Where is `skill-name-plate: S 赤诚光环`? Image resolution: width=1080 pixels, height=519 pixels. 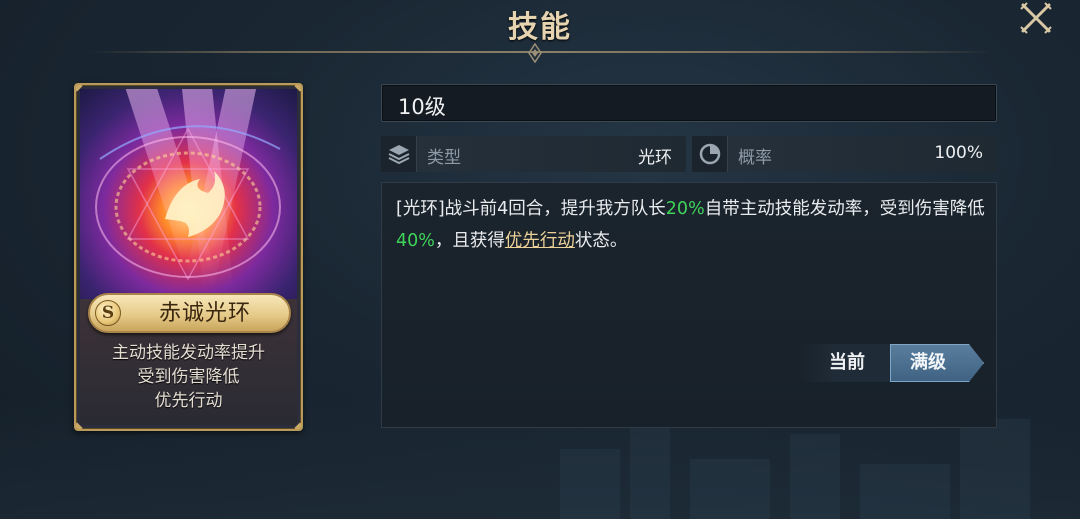 skill-name-plate: S 赤诚光环 is located at coordinates (189, 313).